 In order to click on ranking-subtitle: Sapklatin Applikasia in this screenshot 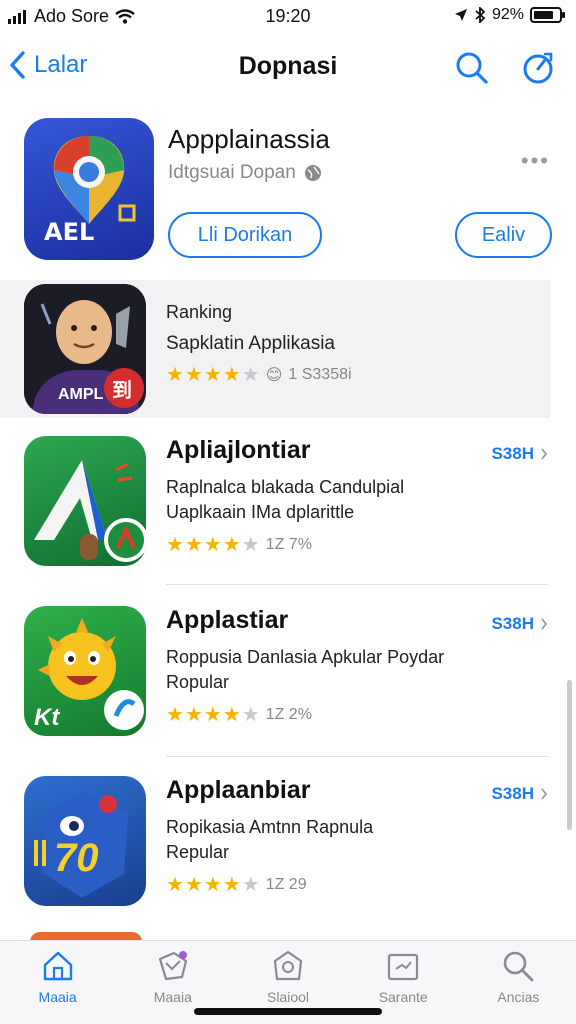, I will do `click(250, 343)`.